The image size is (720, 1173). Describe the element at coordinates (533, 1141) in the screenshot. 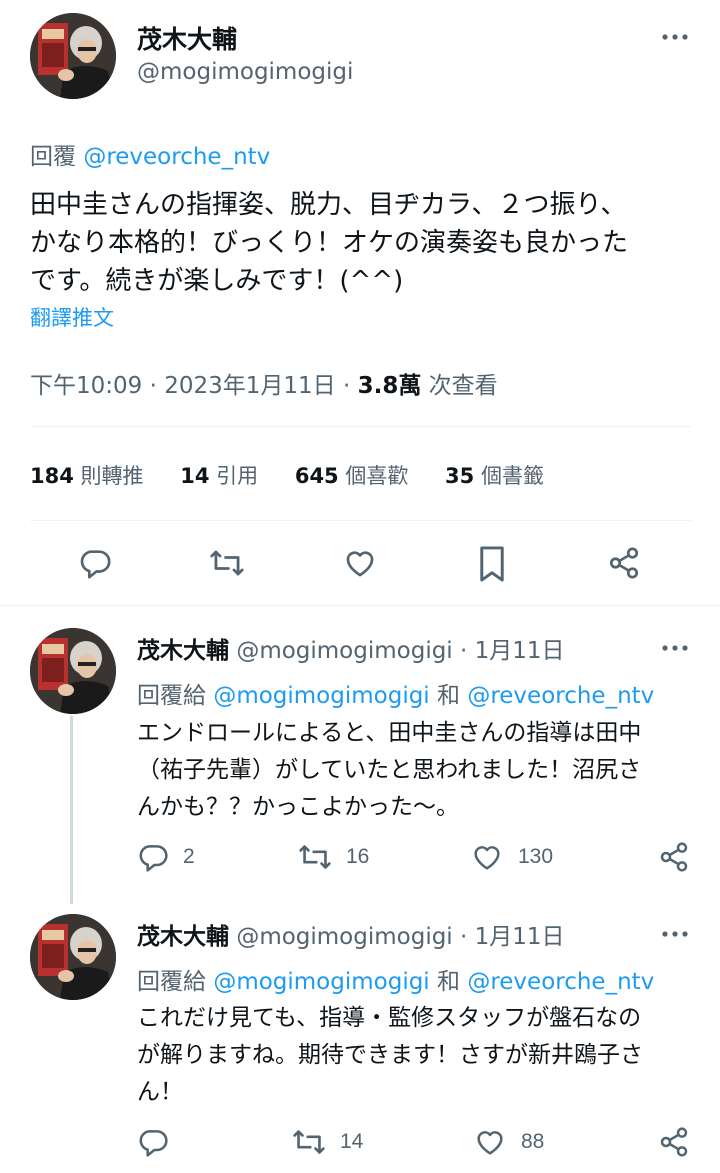

I see `like-count: 88` at that location.